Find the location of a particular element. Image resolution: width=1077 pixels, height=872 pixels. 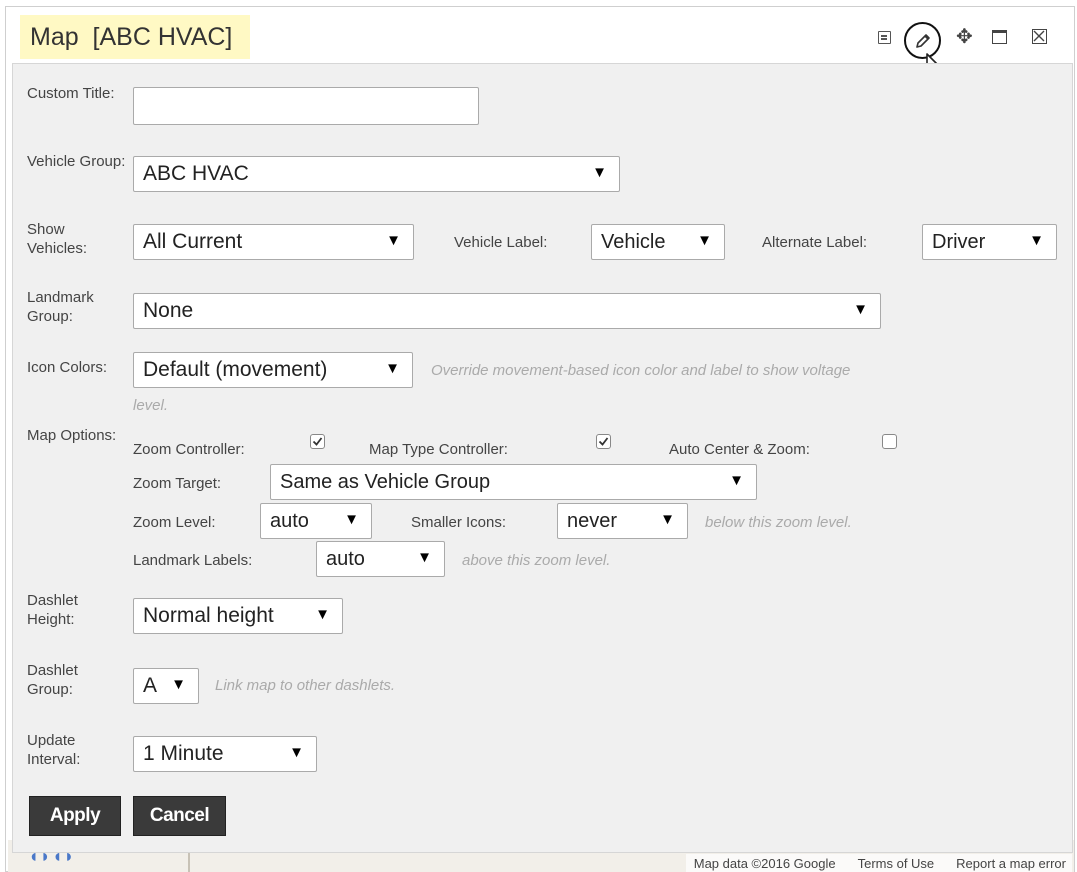

zoom-controller-checkbox is located at coordinates (317, 441).